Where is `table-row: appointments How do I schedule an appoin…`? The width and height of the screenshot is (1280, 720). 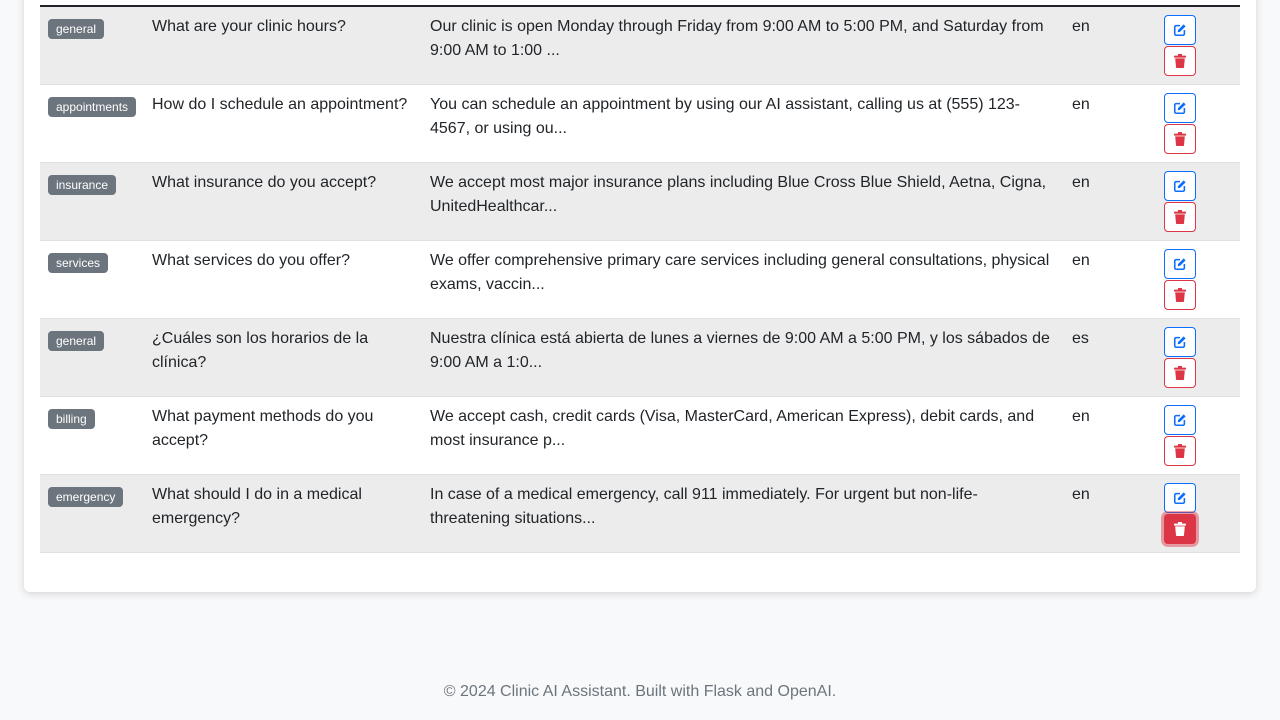
table-row: appointments How do I schedule an appoin… is located at coordinates (640, 123).